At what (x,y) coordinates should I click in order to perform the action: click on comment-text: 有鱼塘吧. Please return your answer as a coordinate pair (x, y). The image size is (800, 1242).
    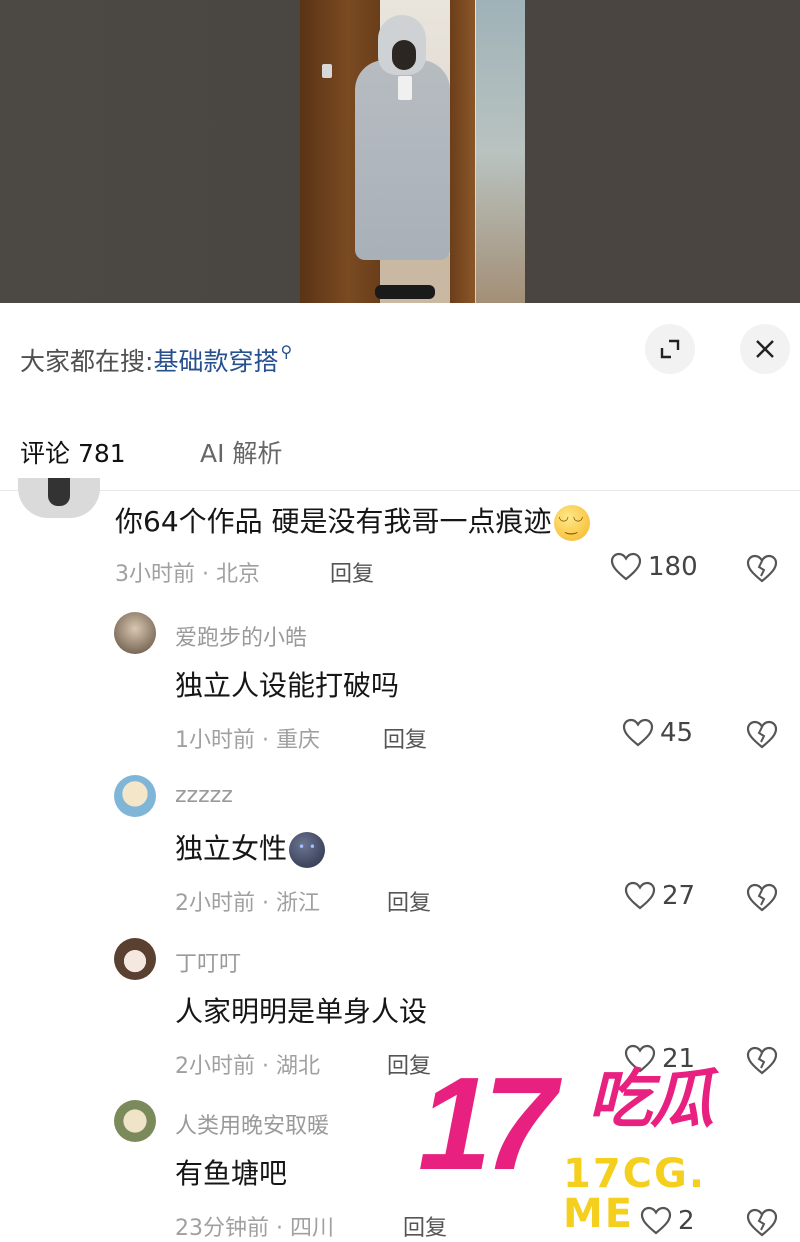
    Looking at the image, I should click on (231, 1173).